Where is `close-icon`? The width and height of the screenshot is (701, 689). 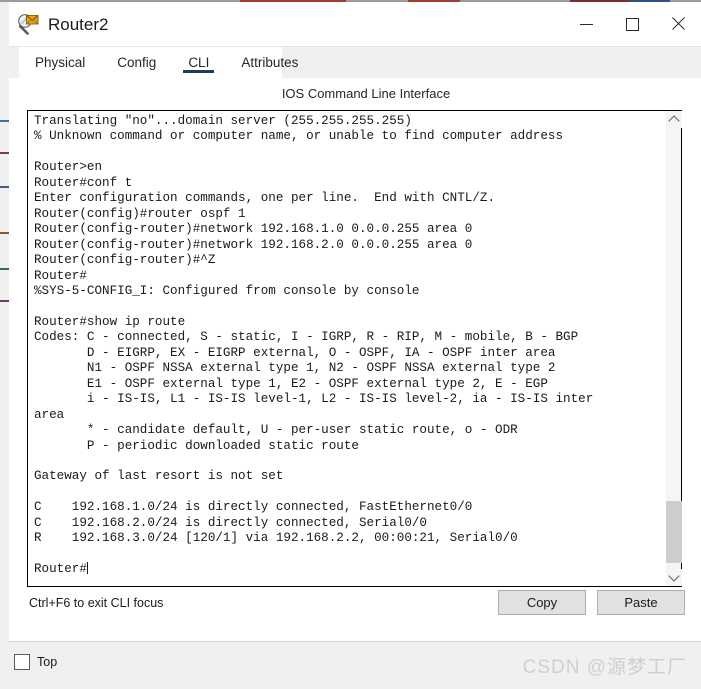
close-icon is located at coordinates (678, 24).